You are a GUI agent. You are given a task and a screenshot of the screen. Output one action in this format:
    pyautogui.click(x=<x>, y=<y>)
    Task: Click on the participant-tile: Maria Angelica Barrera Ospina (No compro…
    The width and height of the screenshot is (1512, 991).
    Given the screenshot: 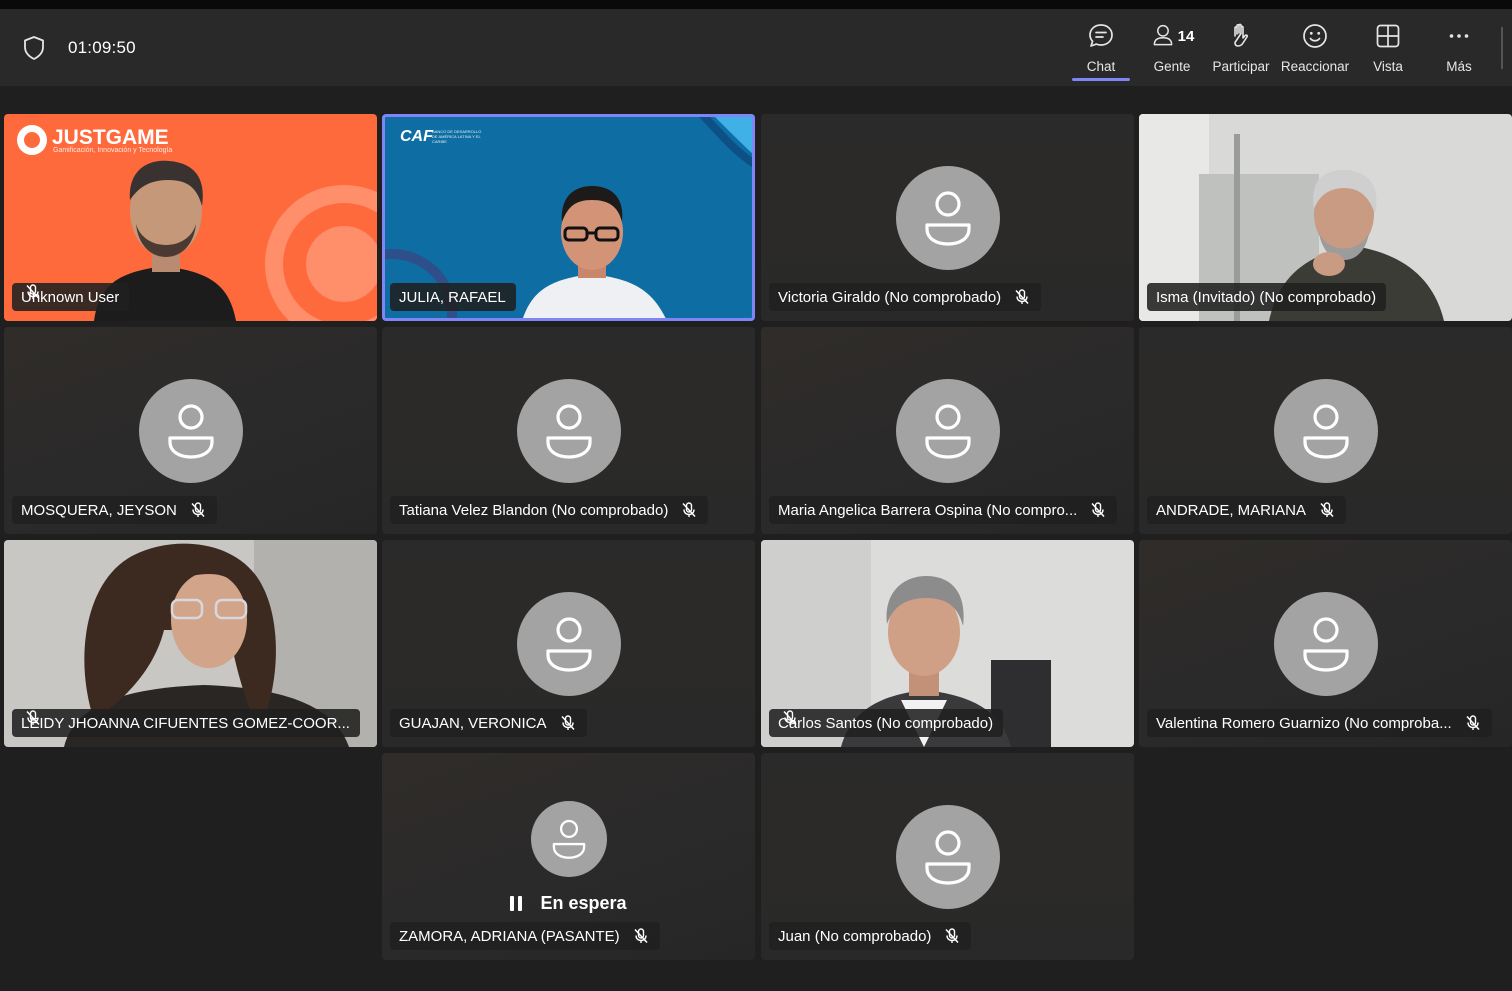 What is the action you would take?
    pyautogui.click(x=947, y=430)
    